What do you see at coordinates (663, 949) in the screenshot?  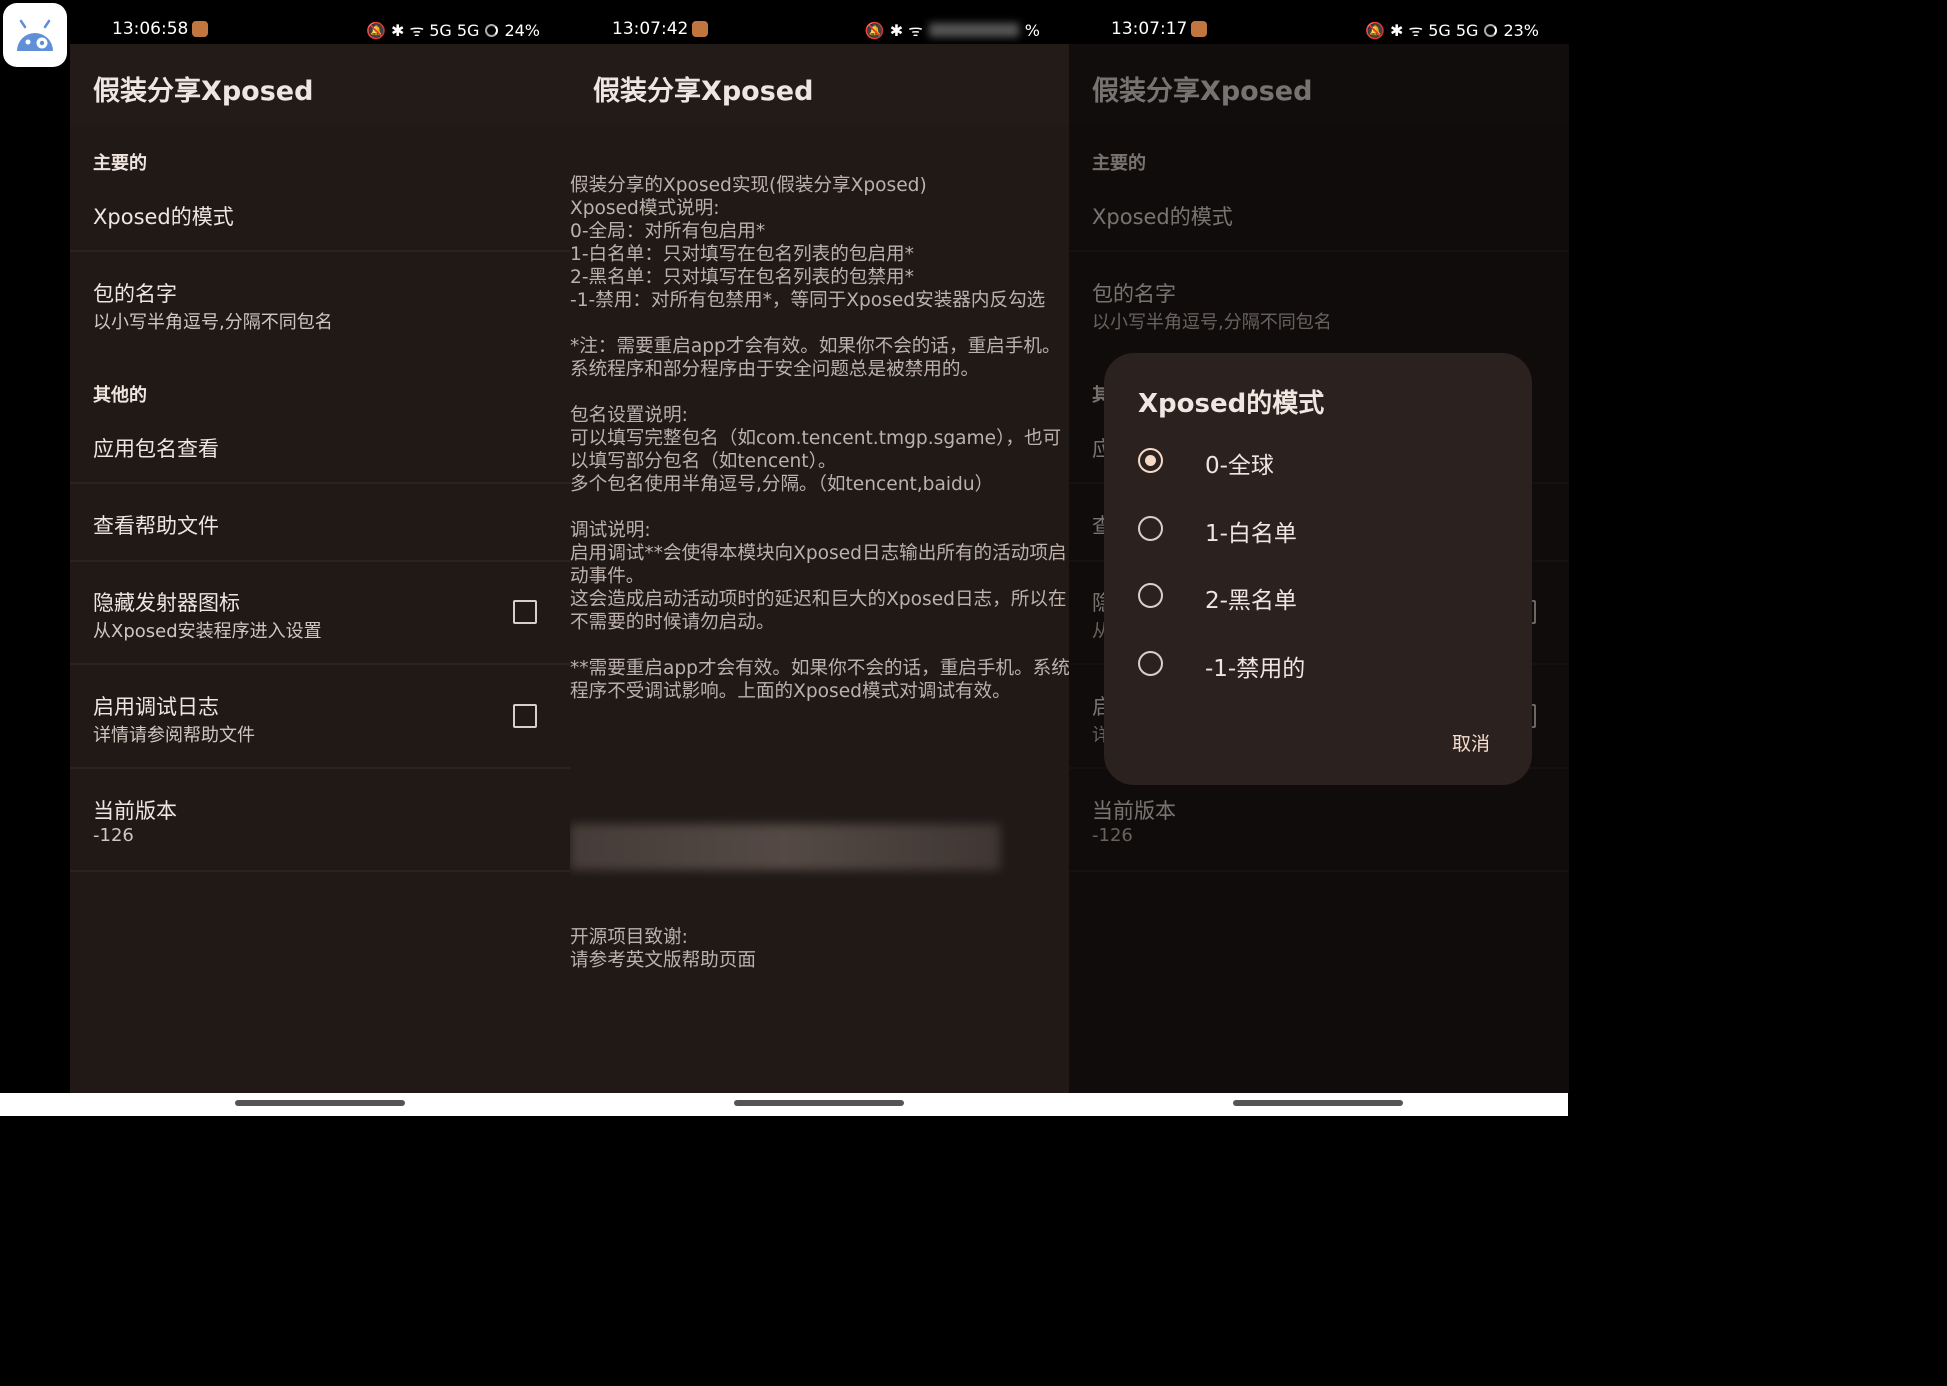 I see `help-text-credits: 开源项目致谢: 请参考英文版帮助页面` at bounding box center [663, 949].